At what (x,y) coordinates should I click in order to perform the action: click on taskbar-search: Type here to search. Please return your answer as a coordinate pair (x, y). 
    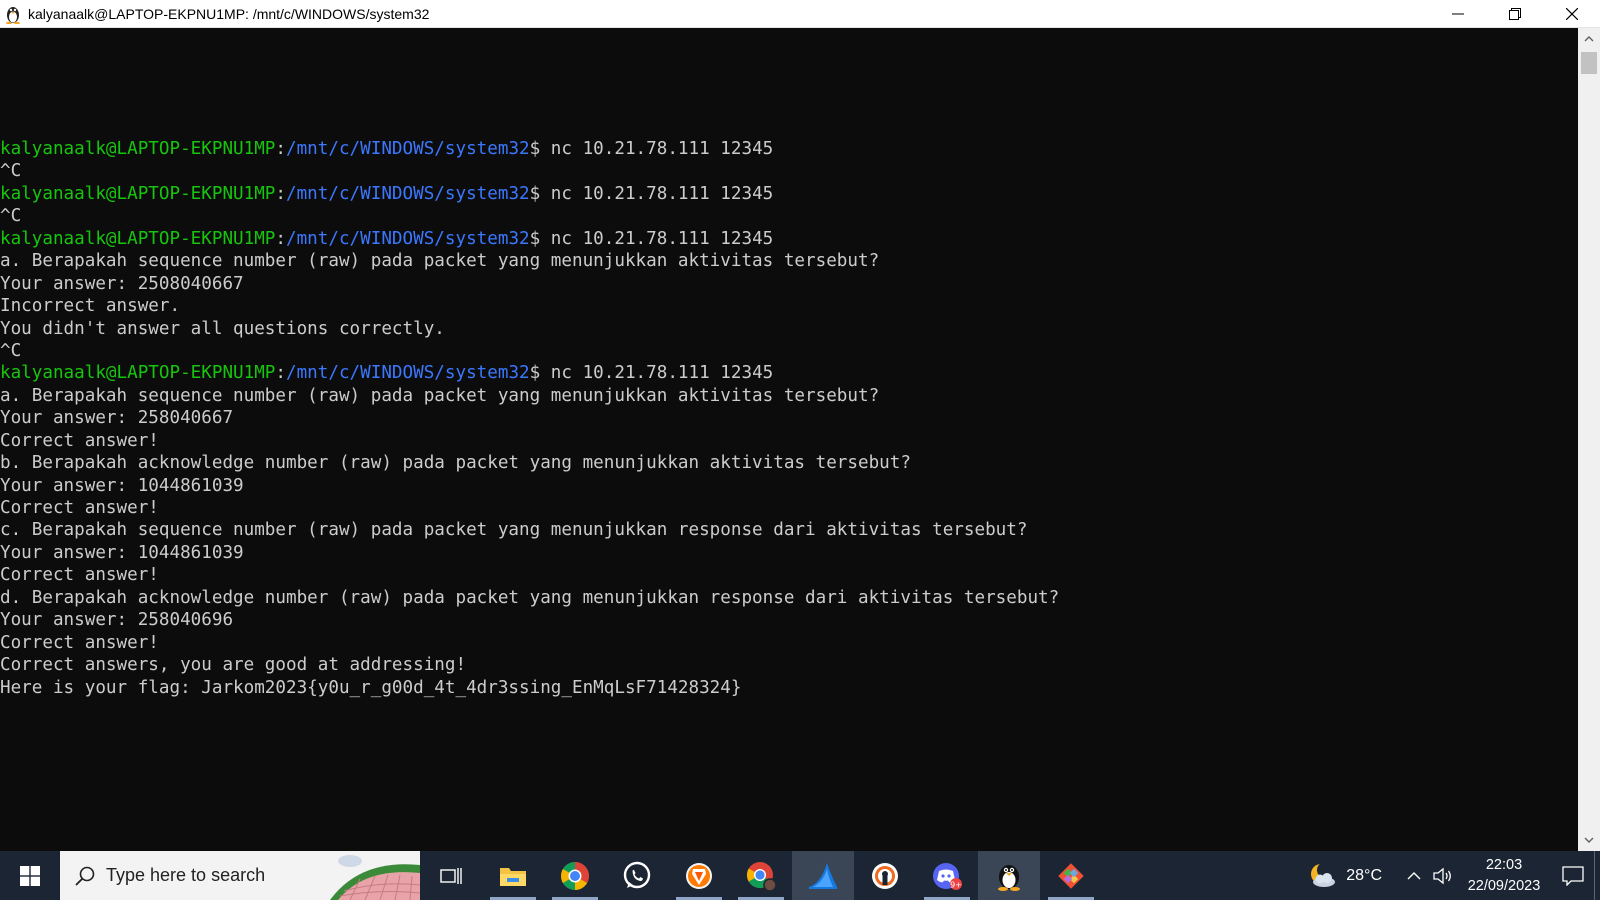
    Looking at the image, I should click on (240, 875).